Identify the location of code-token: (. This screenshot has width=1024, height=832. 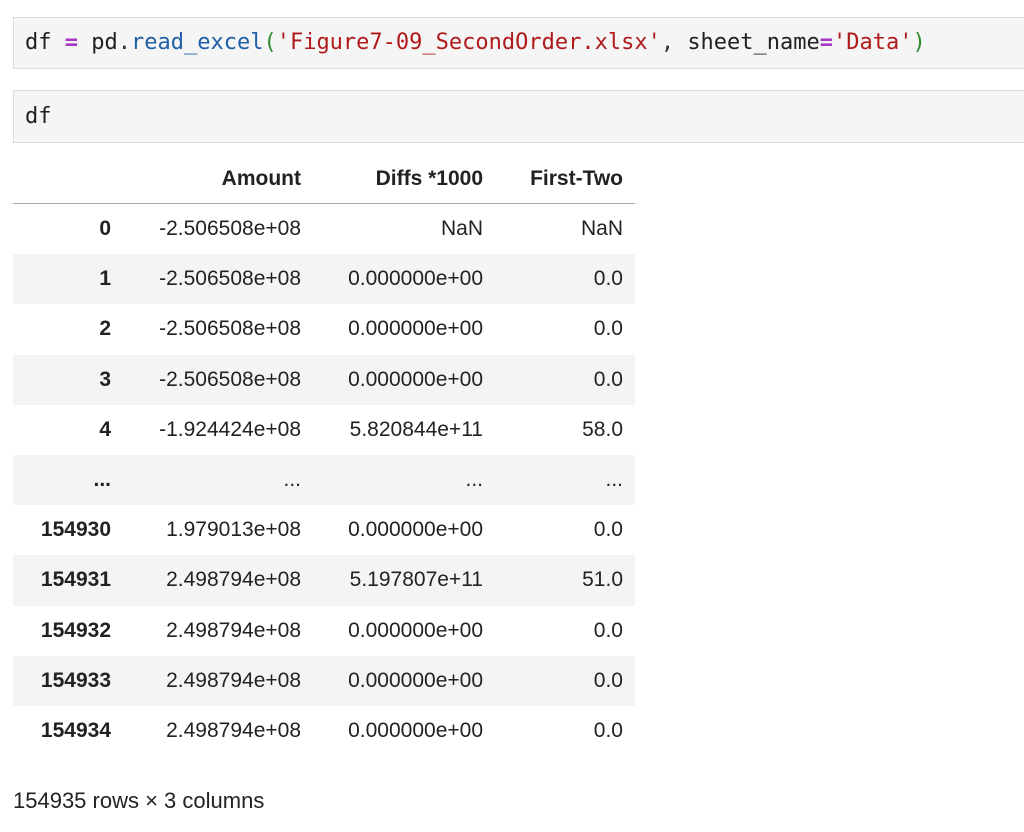
(270, 42).